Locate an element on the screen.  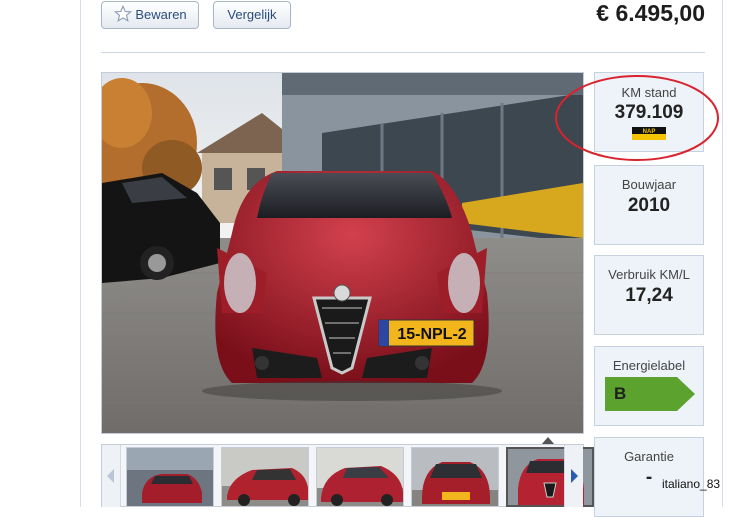
spec-consumption-value: 17,24 is located at coordinates (649, 295).